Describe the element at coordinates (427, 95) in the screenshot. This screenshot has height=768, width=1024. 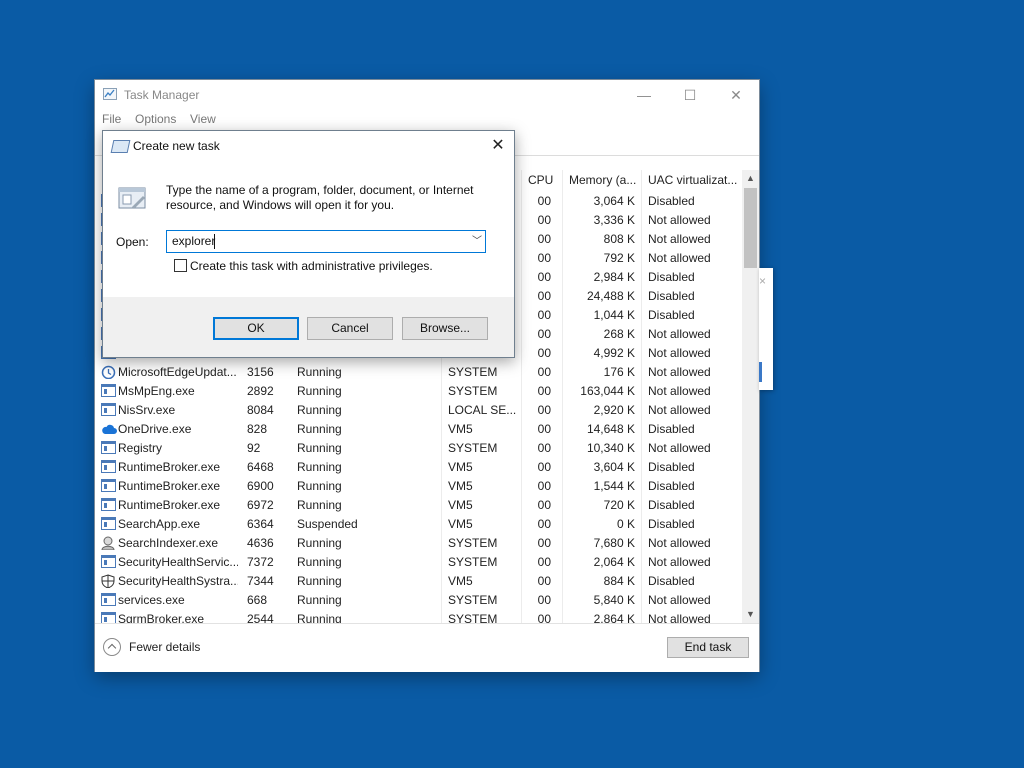
I see `task-manager-titlebar: Task Manager — ☐ ✕` at that location.